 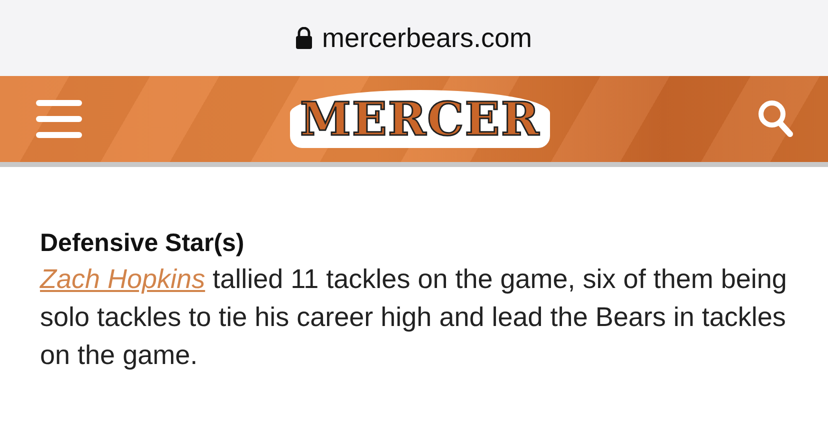 I want to click on section-heading: Defensive Star(s), so click(x=143, y=243).